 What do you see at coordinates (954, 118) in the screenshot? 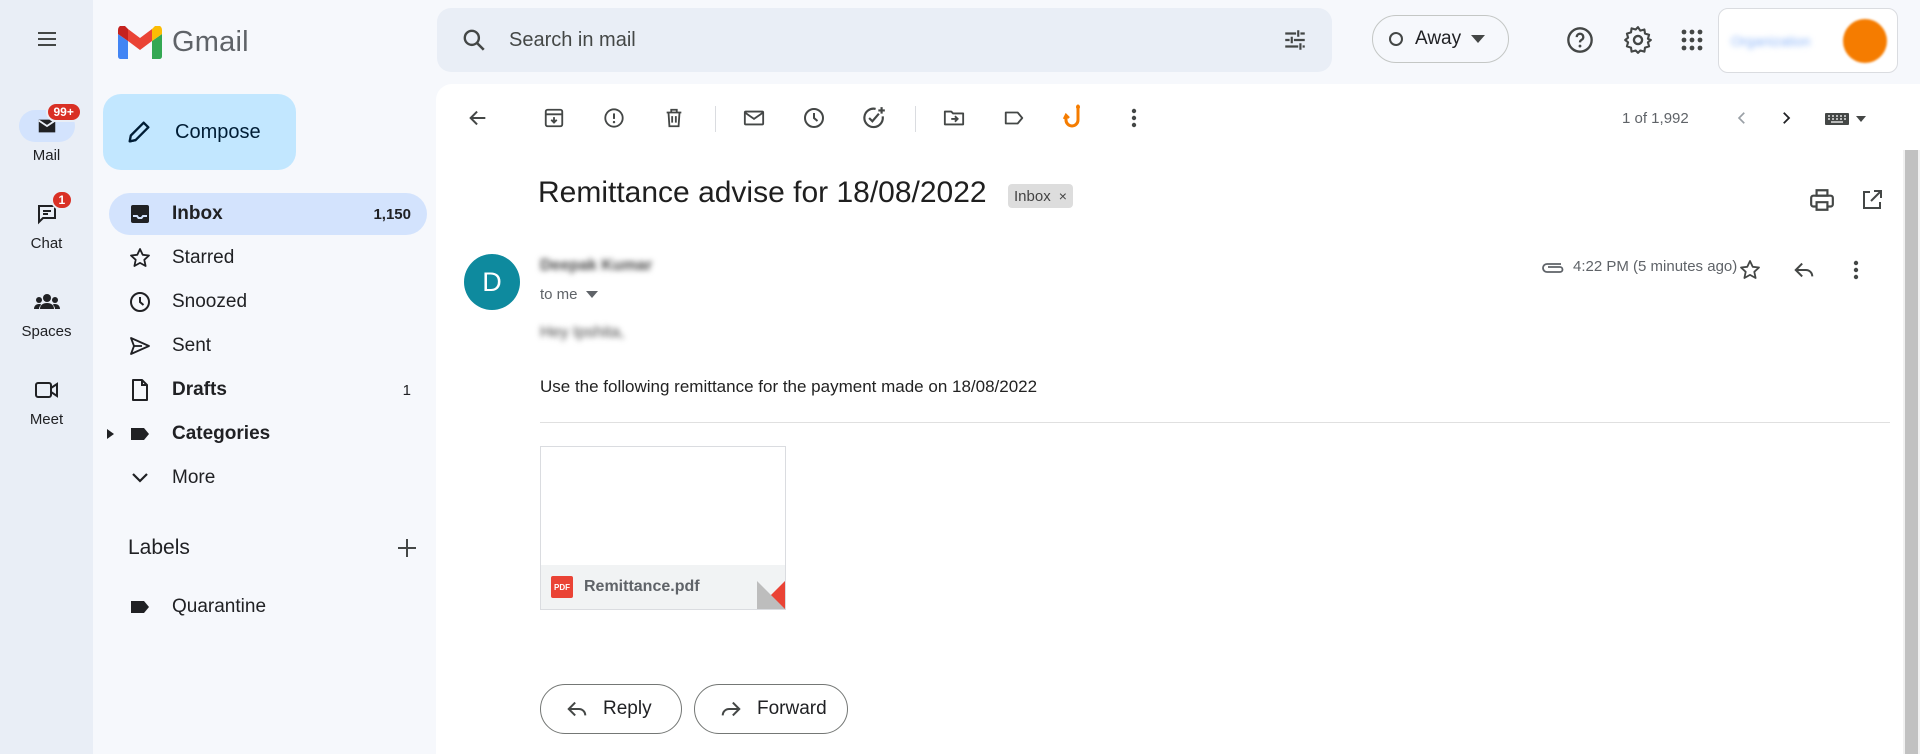
I see `move-to-button` at bounding box center [954, 118].